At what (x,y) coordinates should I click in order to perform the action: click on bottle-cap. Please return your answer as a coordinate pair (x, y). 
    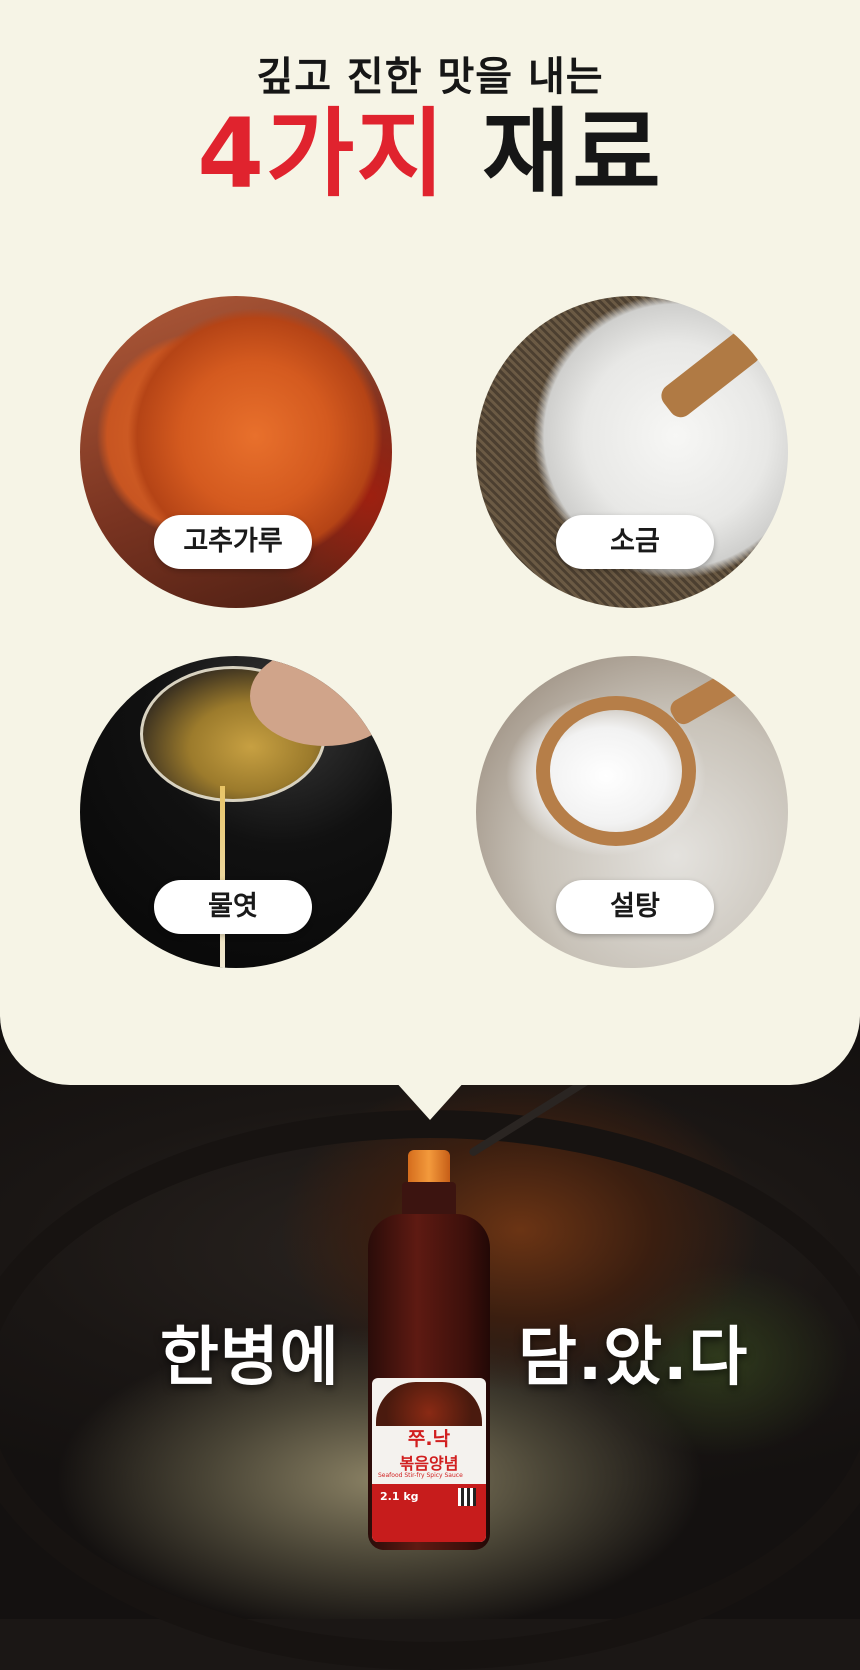
    Looking at the image, I should click on (429, 1167).